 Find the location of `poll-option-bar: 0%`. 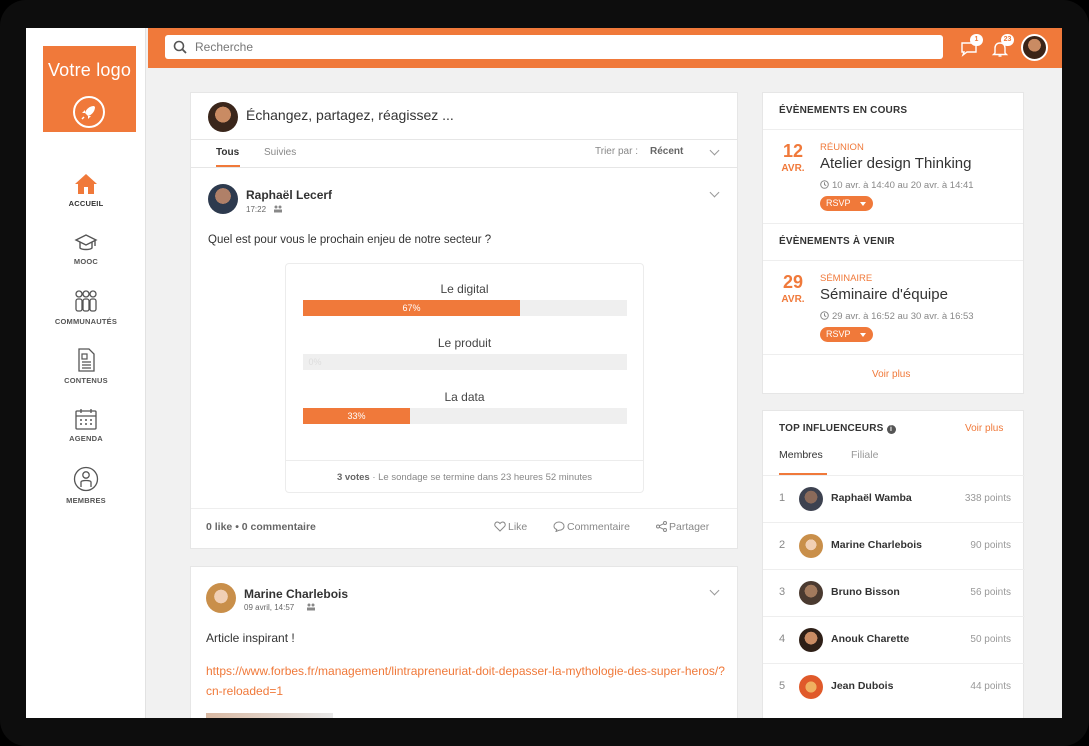

poll-option-bar: 0% is located at coordinates (465, 362).